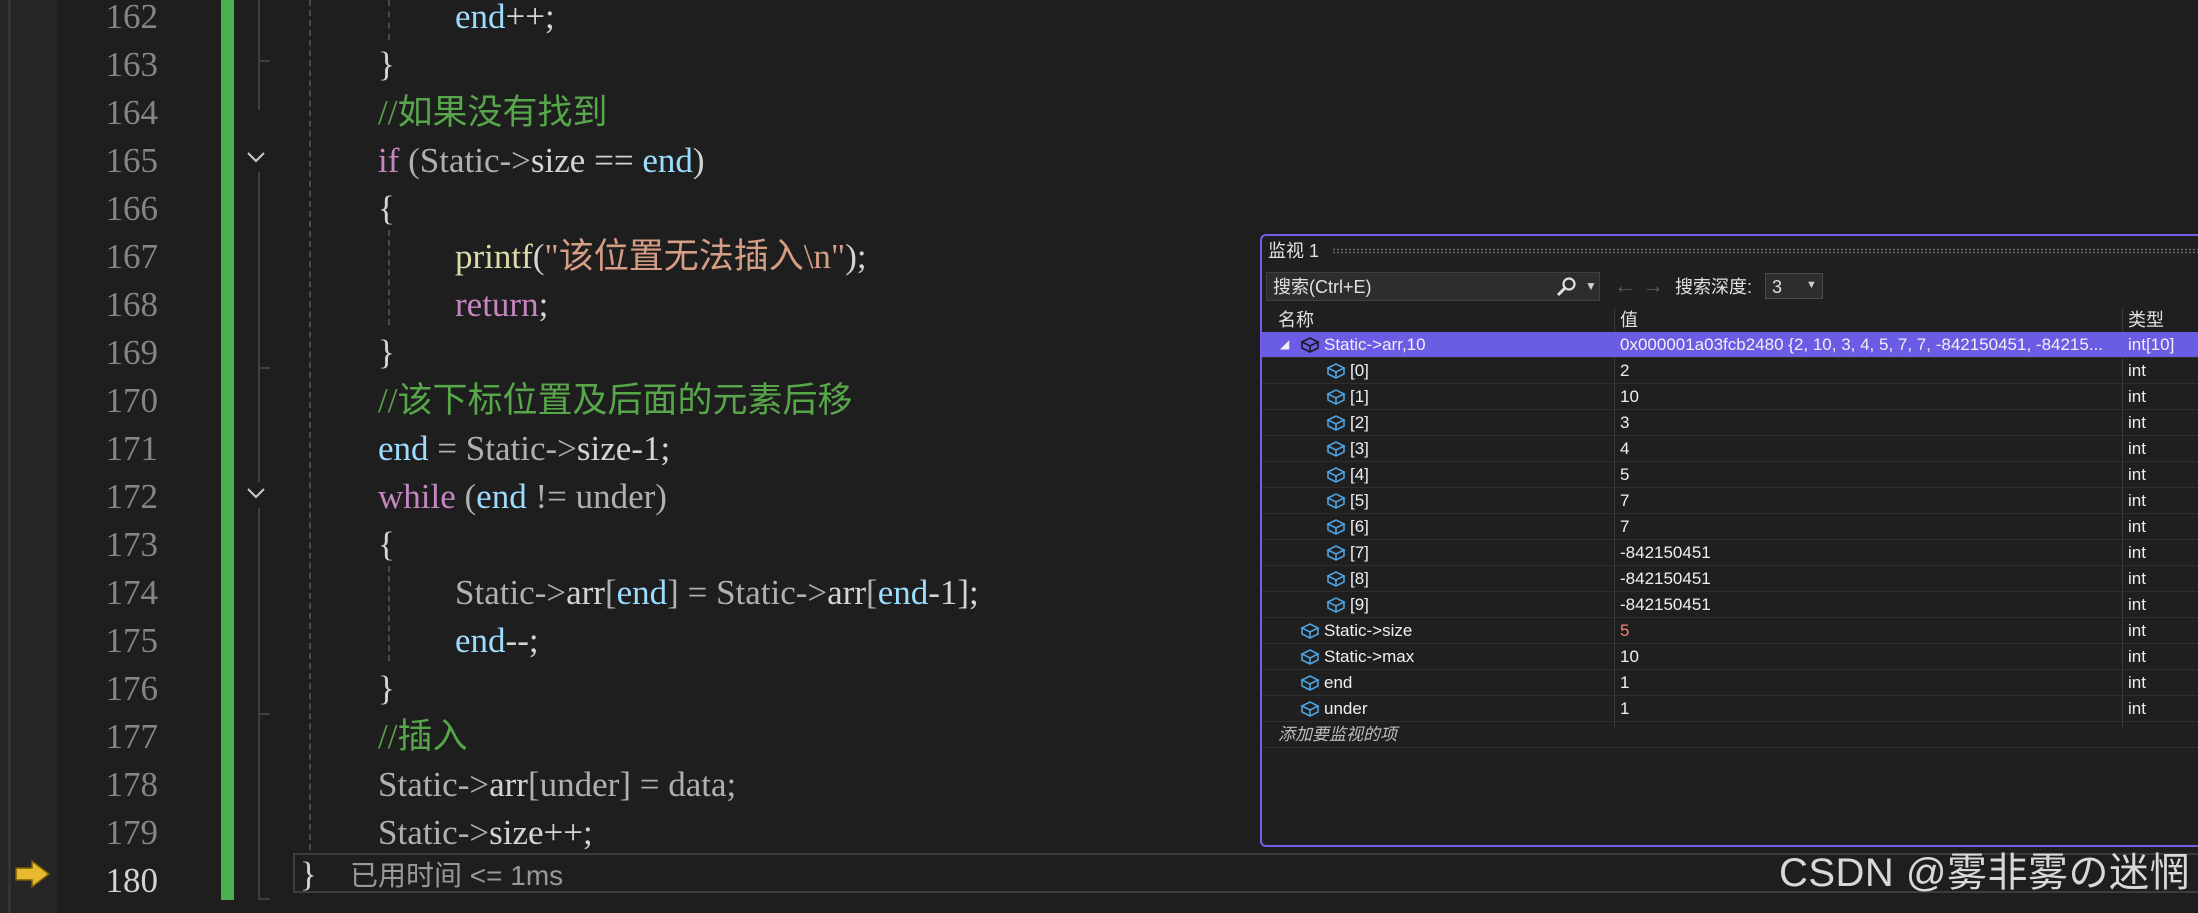 The width and height of the screenshot is (2198, 913). I want to click on watch-row: [0] 2 int, so click(1730, 371).